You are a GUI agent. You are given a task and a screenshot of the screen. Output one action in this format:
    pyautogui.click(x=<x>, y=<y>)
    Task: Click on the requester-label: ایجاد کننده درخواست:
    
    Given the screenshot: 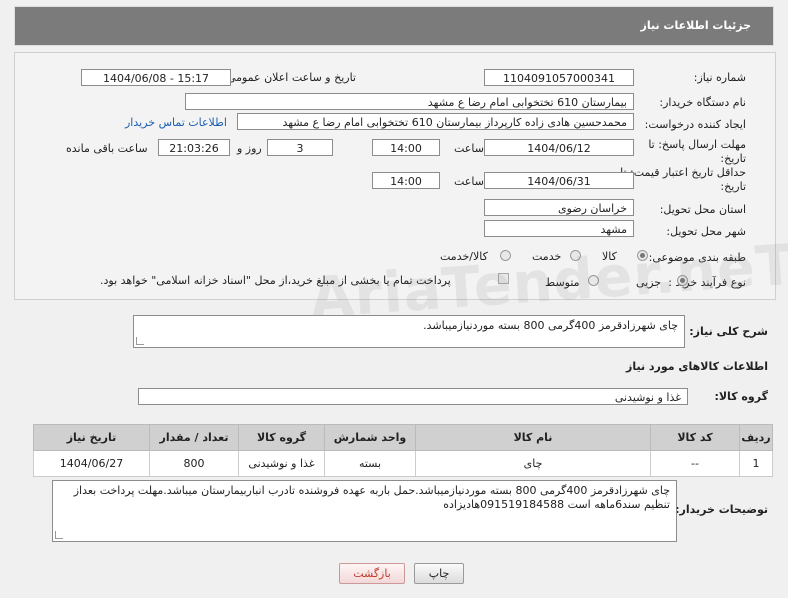 What is the action you would take?
    pyautogui.click(x=695, y=124)
    